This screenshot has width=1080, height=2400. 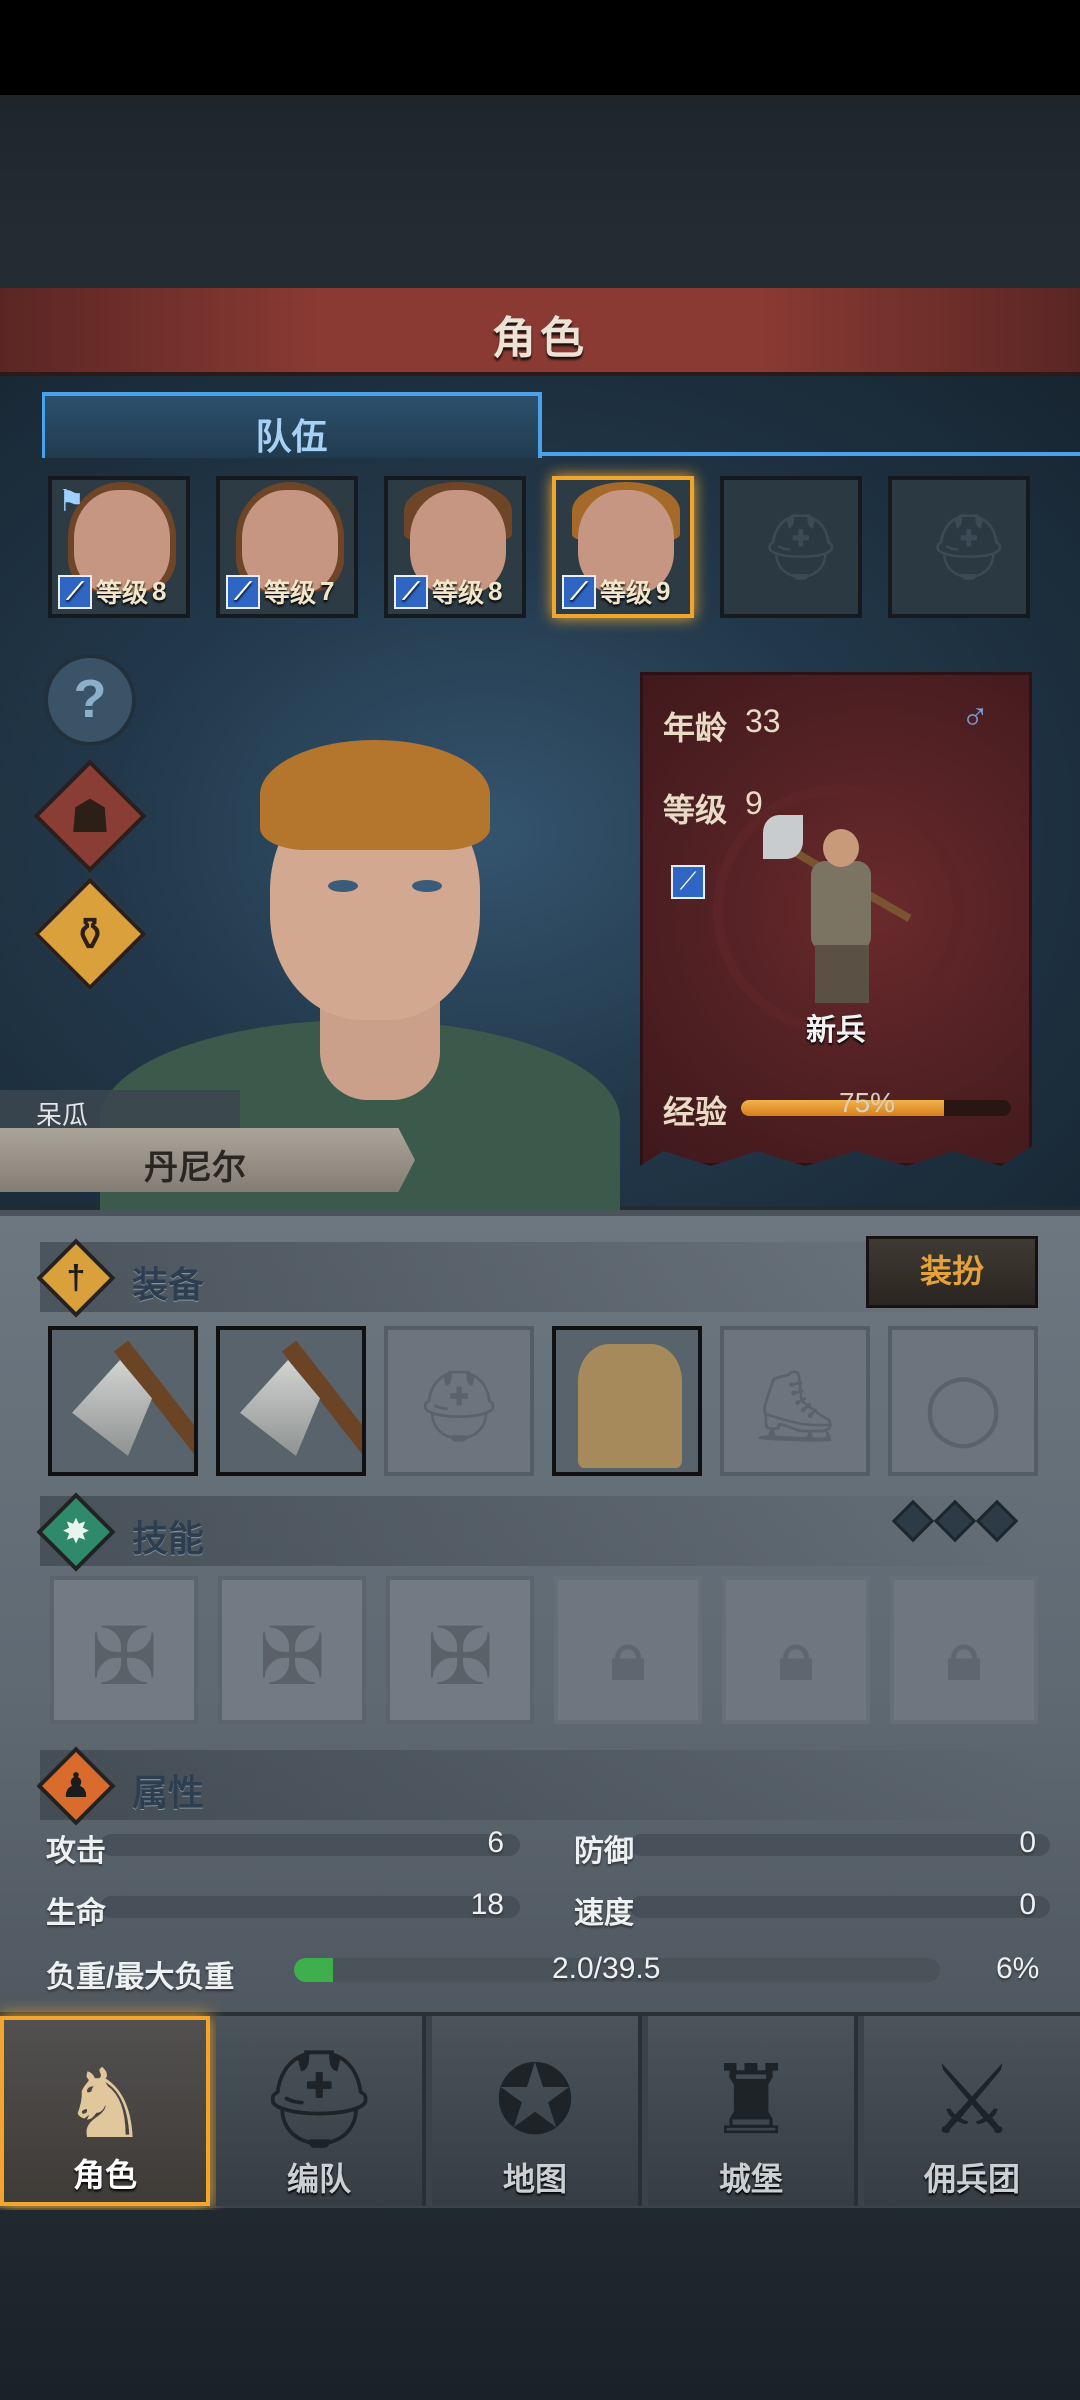 I want to click on help-button: ?, so click(x=90, y=700).